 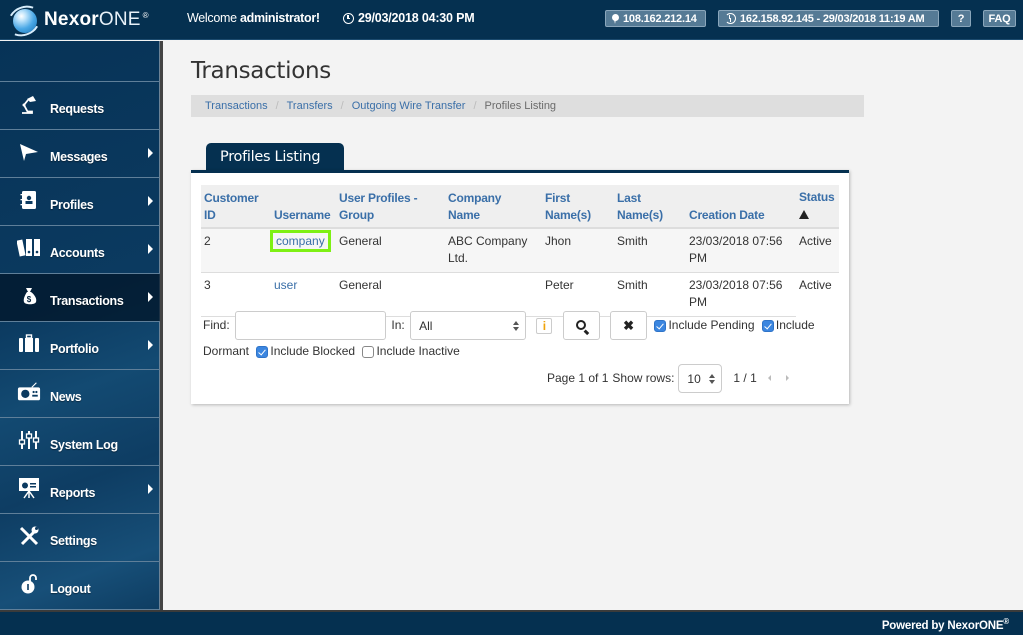 I want to click on include-inactive-checkbox, so click(x=368, y=351).